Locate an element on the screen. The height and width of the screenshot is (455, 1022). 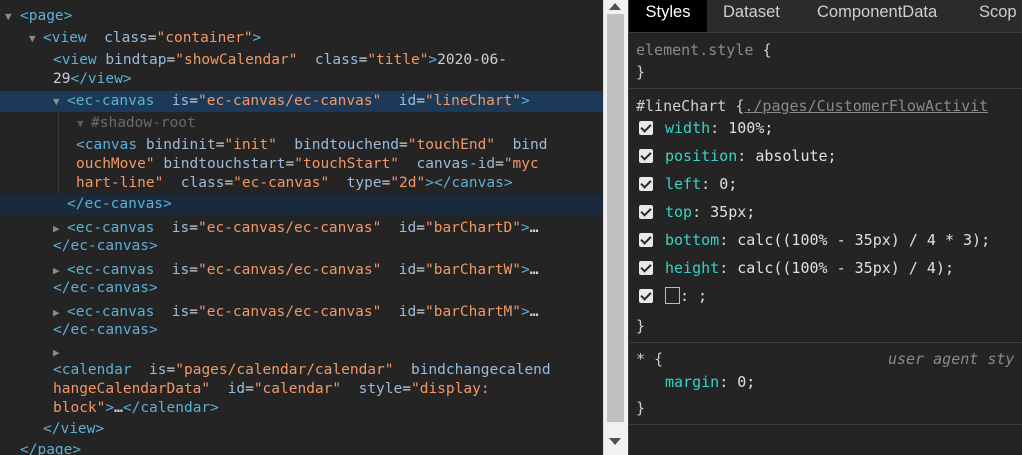
color-swatch-icon is located at coordinates (672, 295).